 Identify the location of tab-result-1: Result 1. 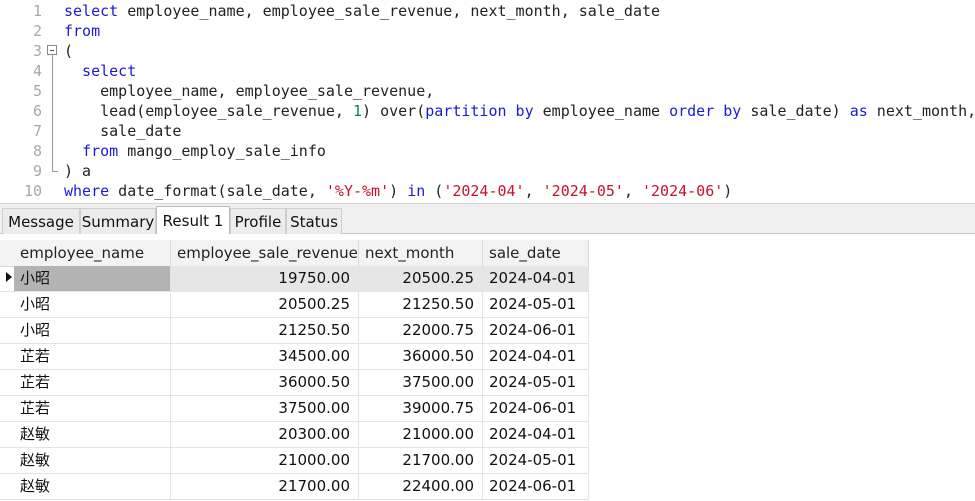
(193, 220).